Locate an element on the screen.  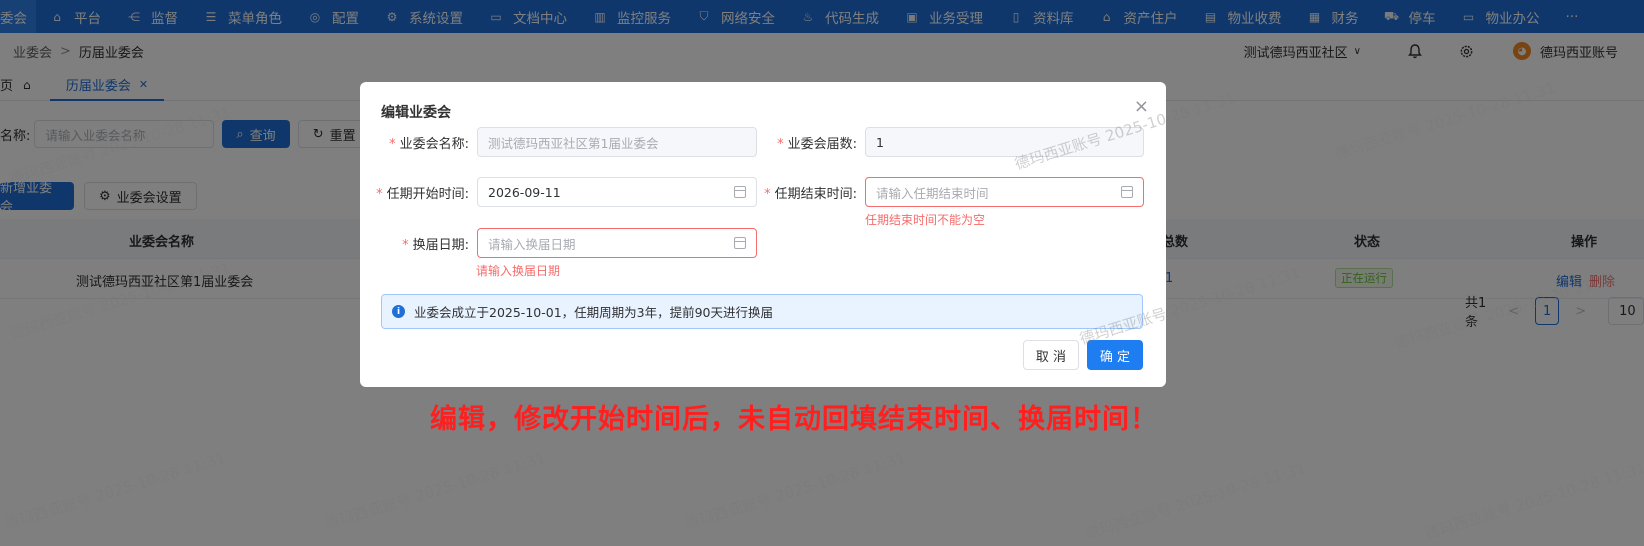
info-alert: i 业委会成立于2025-10-01，任期周期为3年，提前90天进行换届 is located at coordinates (762, 311).